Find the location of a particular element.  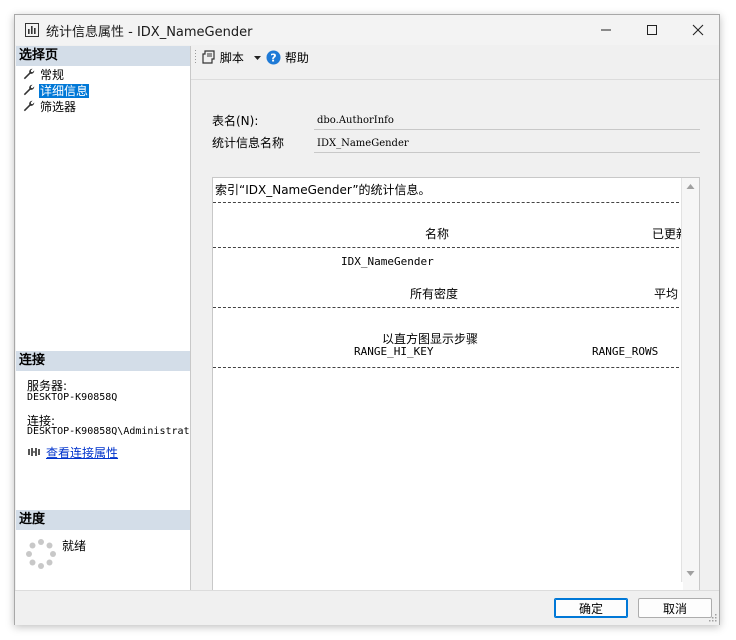

nav-item-label: 详细信息 is located at coordinates (64, 91).